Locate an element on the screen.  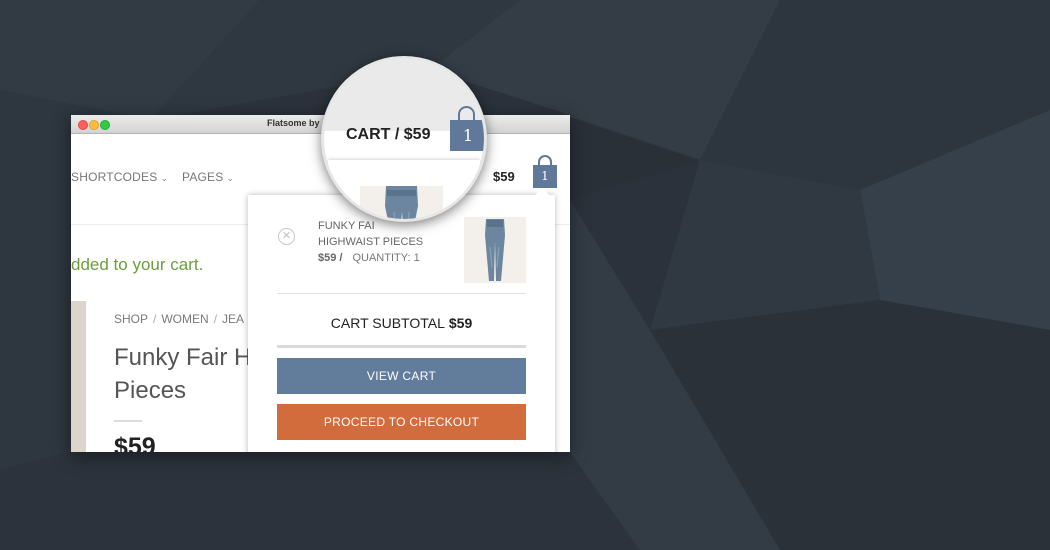
cart-divider is located at coordinates (401, 293).